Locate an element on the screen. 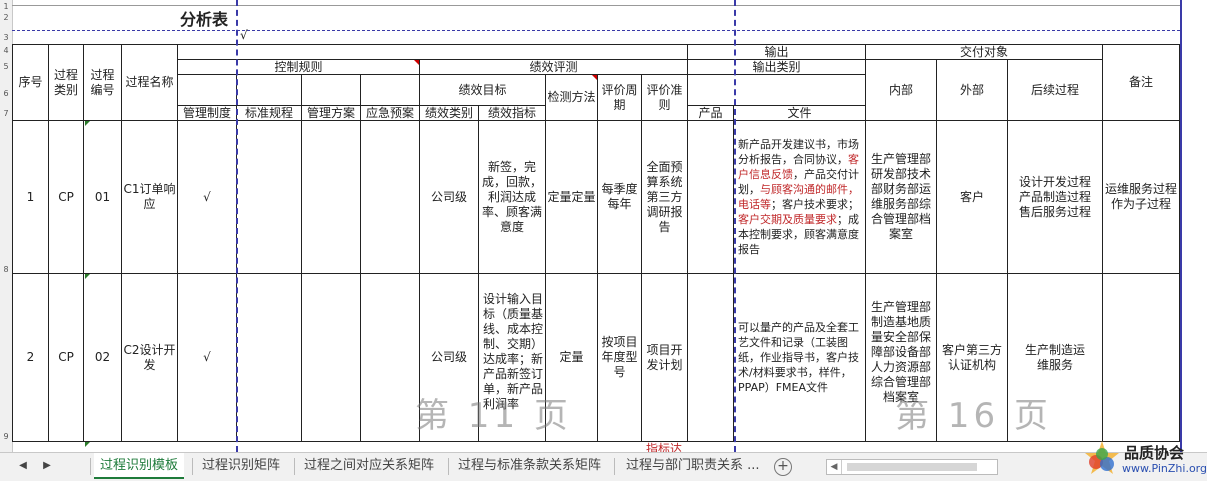 The height and width of the screenshot is (482, 1207). row2-seq: 2 is located at coordinates (30, 358).